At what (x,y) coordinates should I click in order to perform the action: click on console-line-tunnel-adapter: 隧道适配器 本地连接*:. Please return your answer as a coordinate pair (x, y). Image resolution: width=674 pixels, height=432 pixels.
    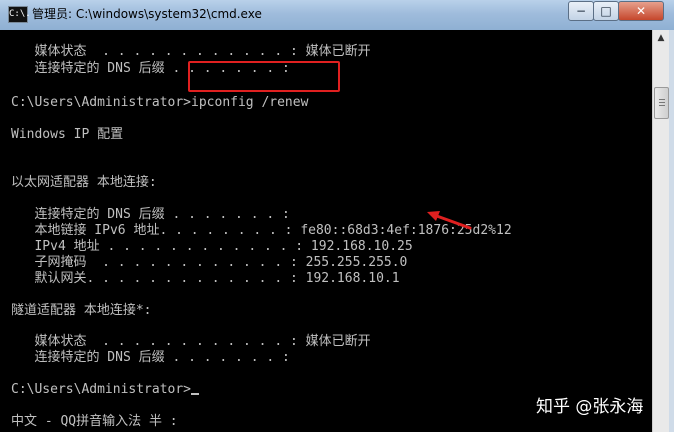
    Looking at the image, I should click on (81, 310).